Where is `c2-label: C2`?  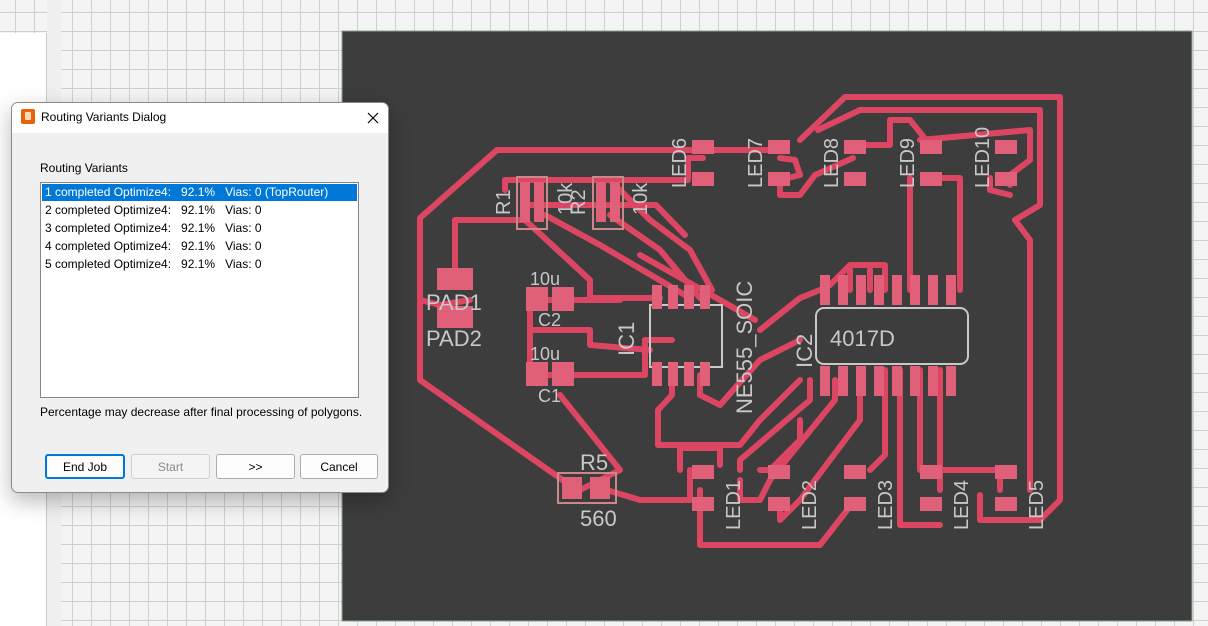 c2-label: C2 is located at coordinates (549, 320).